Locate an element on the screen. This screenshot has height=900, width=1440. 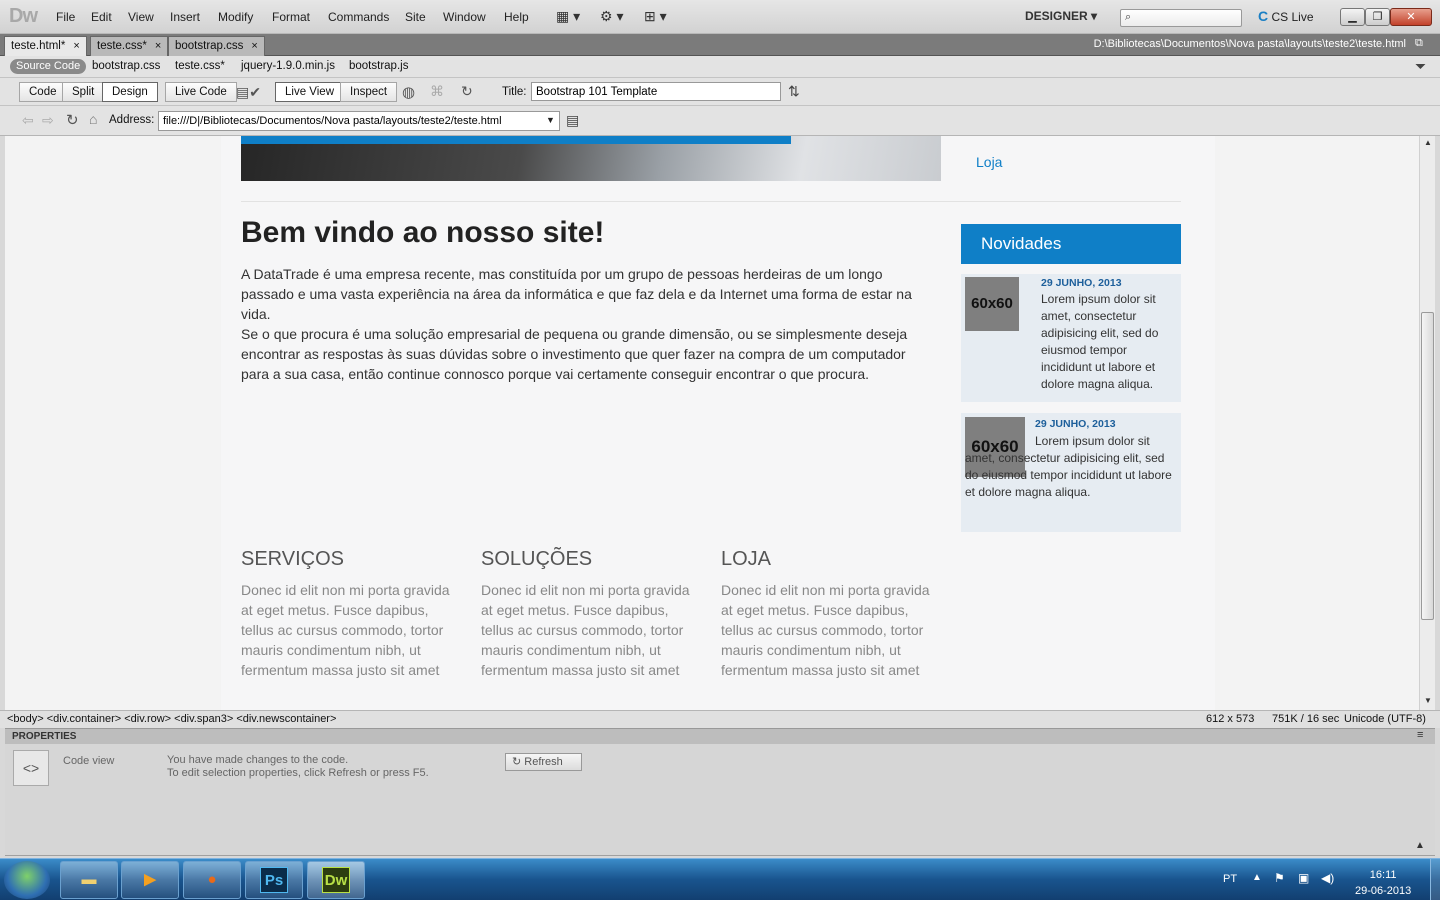
system-clock: 16:11 29-06-2013 is located at coordinates (1383, 883).